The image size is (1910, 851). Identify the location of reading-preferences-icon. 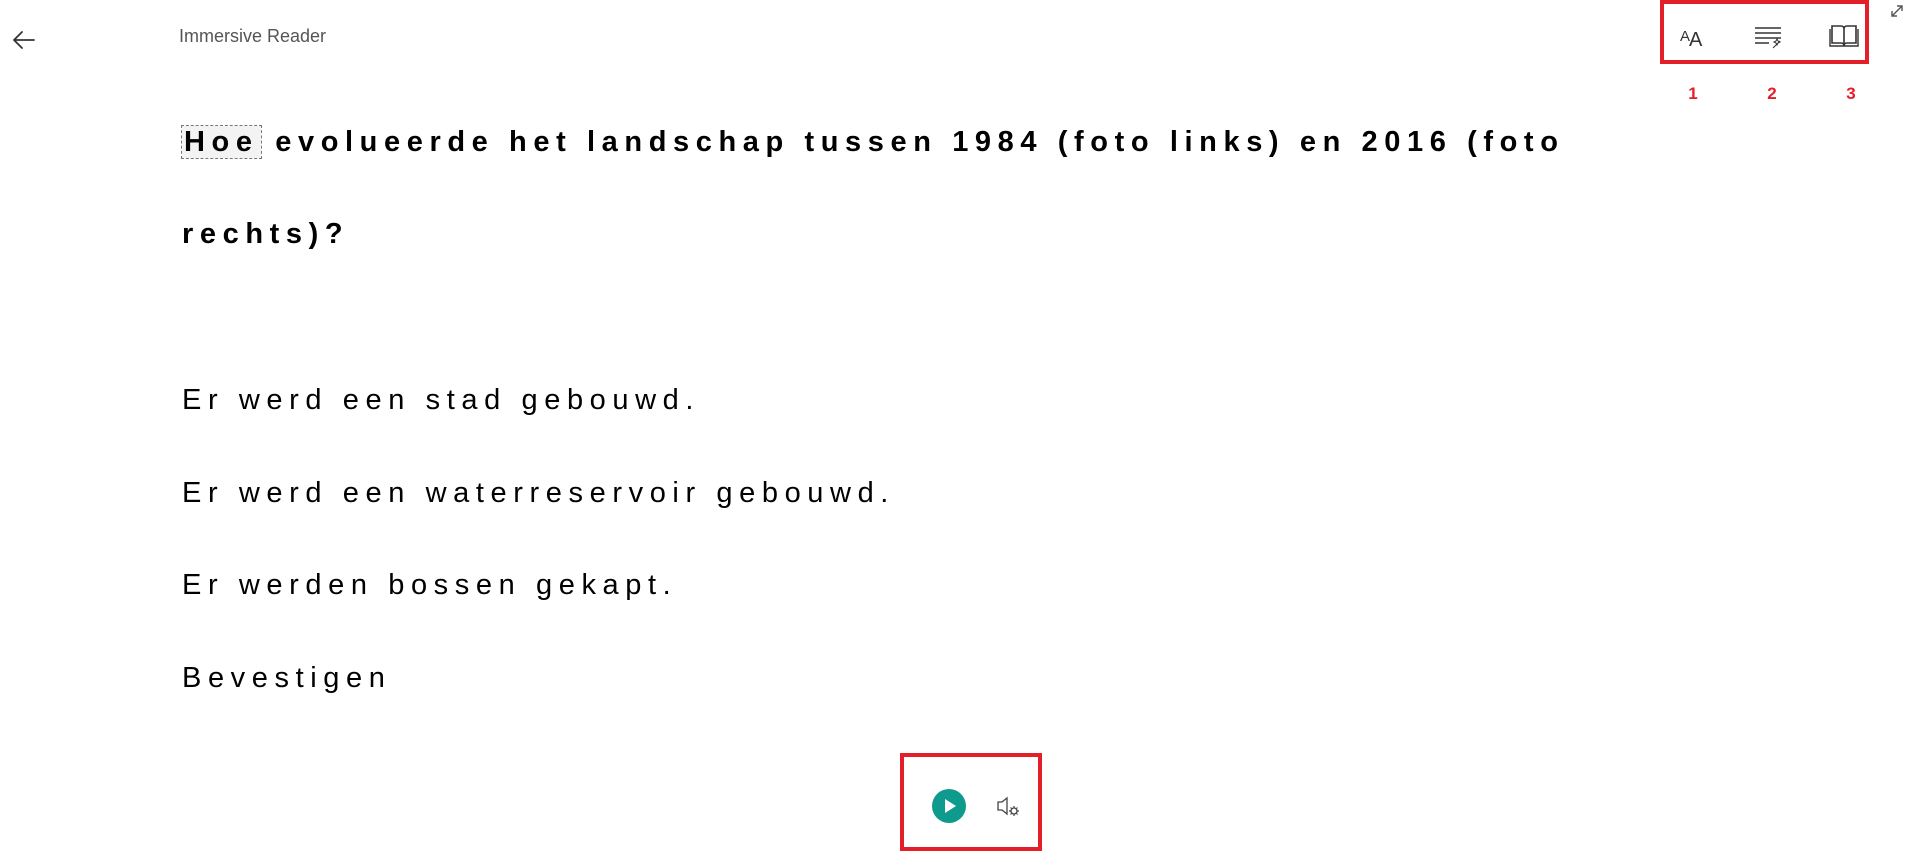
(1844, 36).